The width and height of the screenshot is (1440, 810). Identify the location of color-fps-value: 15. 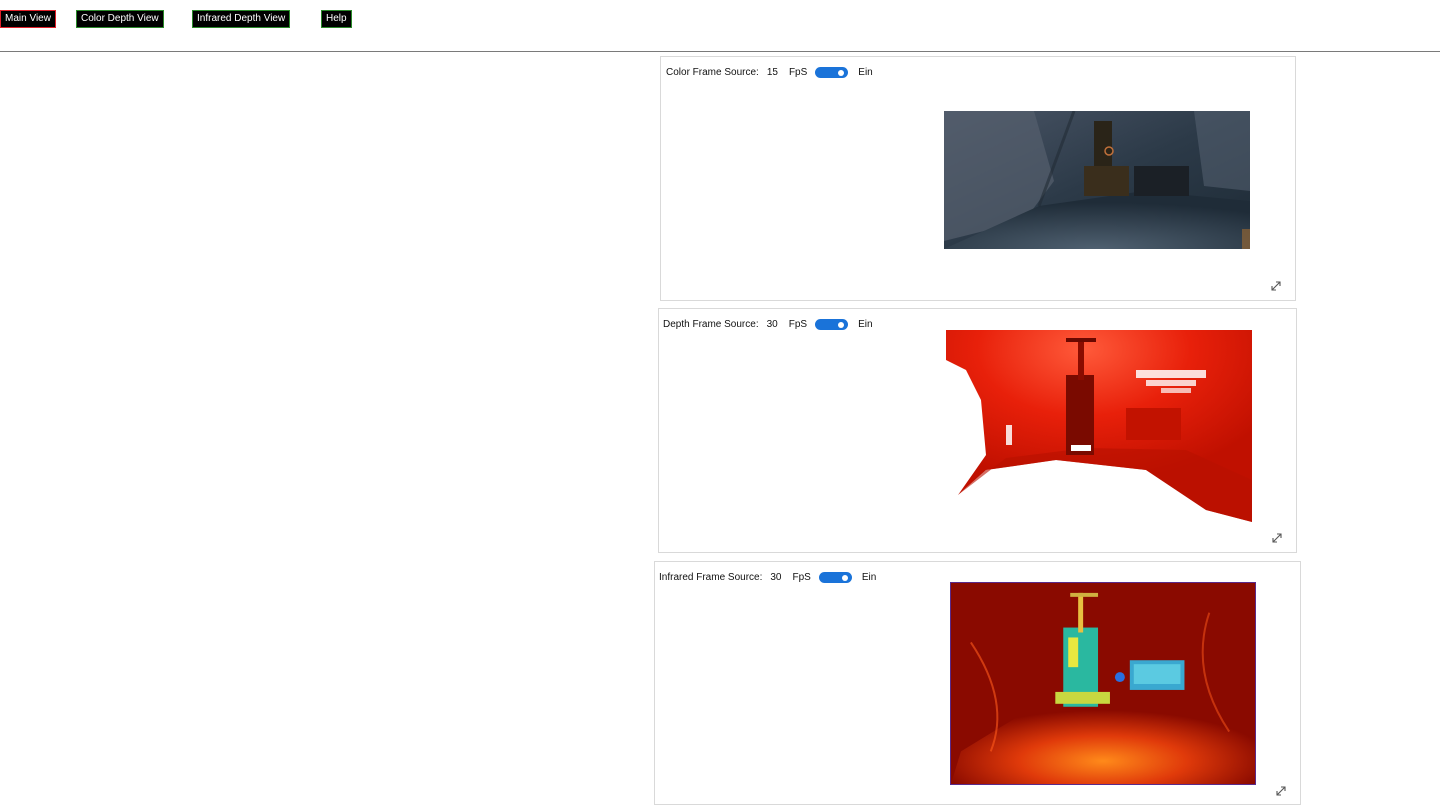
(772, 72).